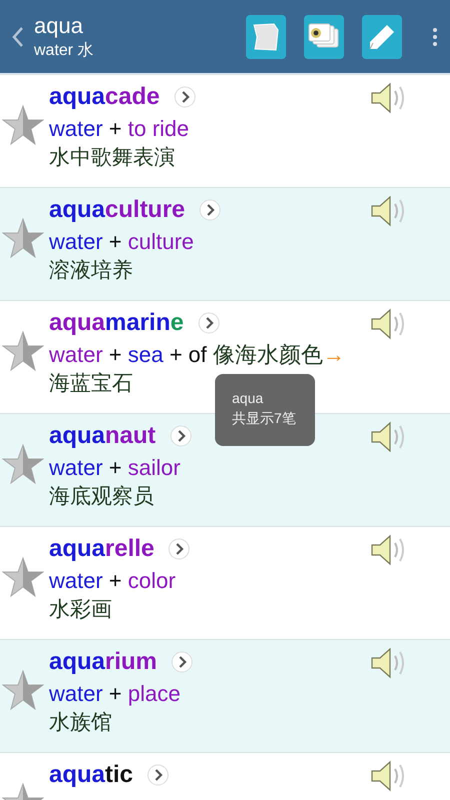 The width and height of the screenshot is (450, 800). Describe the element at coordinates (91, 271) in the screenshot. I see `meaning-text: 溶液培养` at that location.